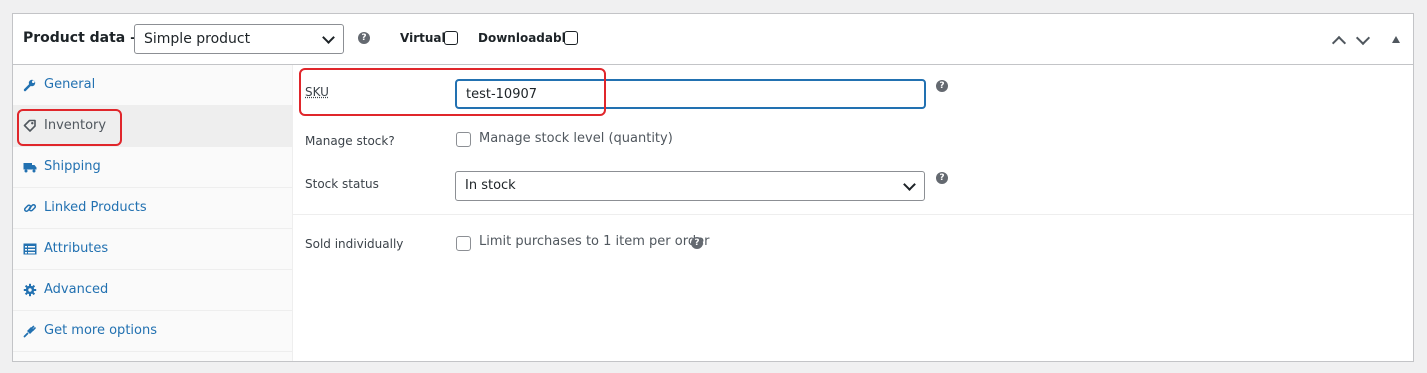 Image resolution: width=1427 pixels, height=373 pixels. I want to click on manage-stock-text: Manage stock level (quantity), so click(576, 138).